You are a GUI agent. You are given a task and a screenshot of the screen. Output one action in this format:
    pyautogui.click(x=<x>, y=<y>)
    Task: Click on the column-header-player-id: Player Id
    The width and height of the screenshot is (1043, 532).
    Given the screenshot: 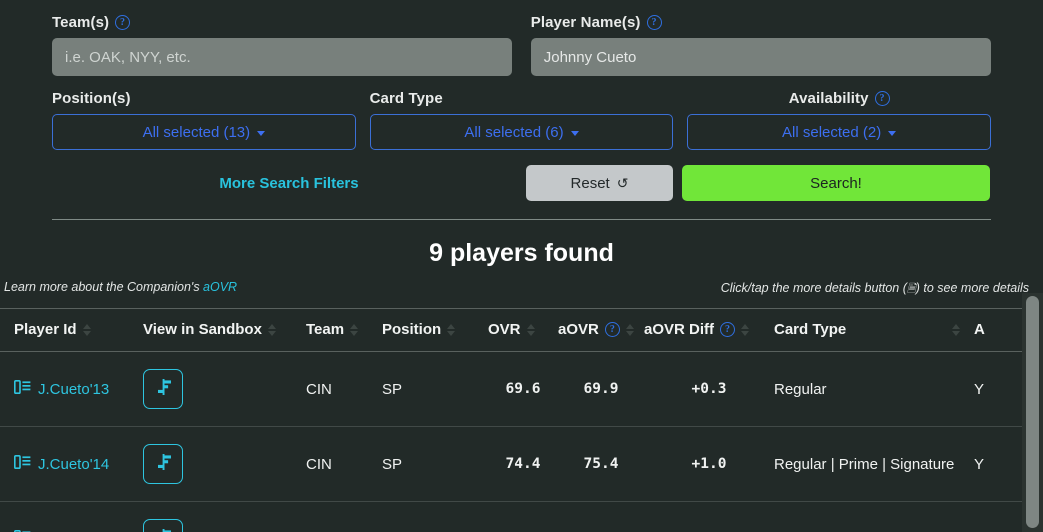 What is the action you would take?
    pyautogui.click(x=71, y=330)
    